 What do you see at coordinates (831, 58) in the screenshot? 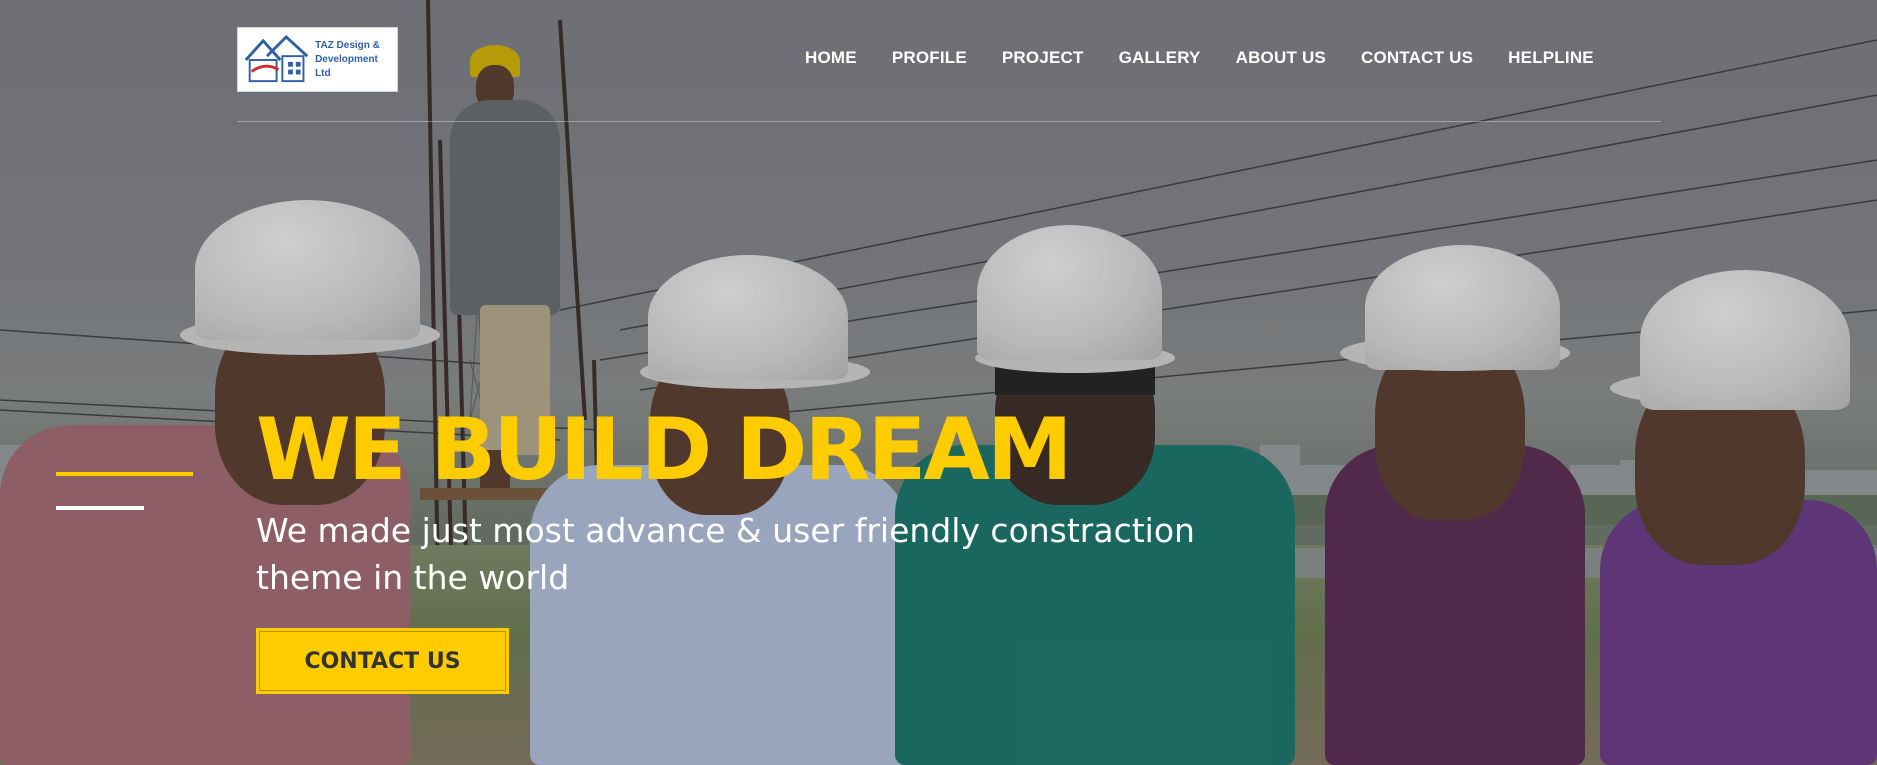
I see `nav-home: HOME` at bounding box center [831, 58].